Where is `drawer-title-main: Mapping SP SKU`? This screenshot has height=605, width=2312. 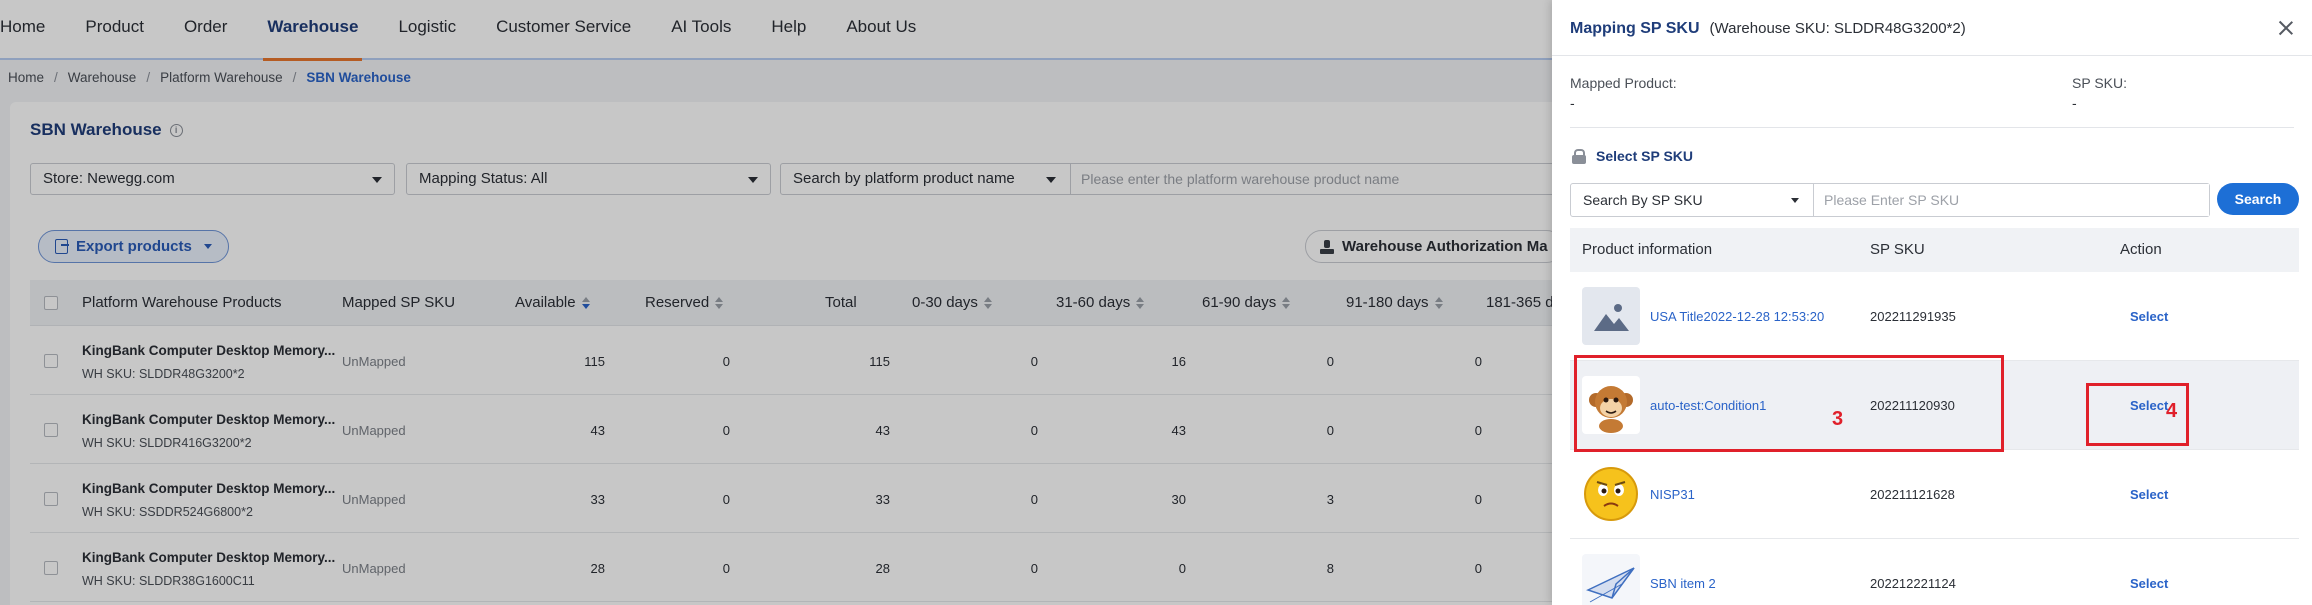 drawer-title-main: Mapping SP SKU is located at coordinates (1635, 28).